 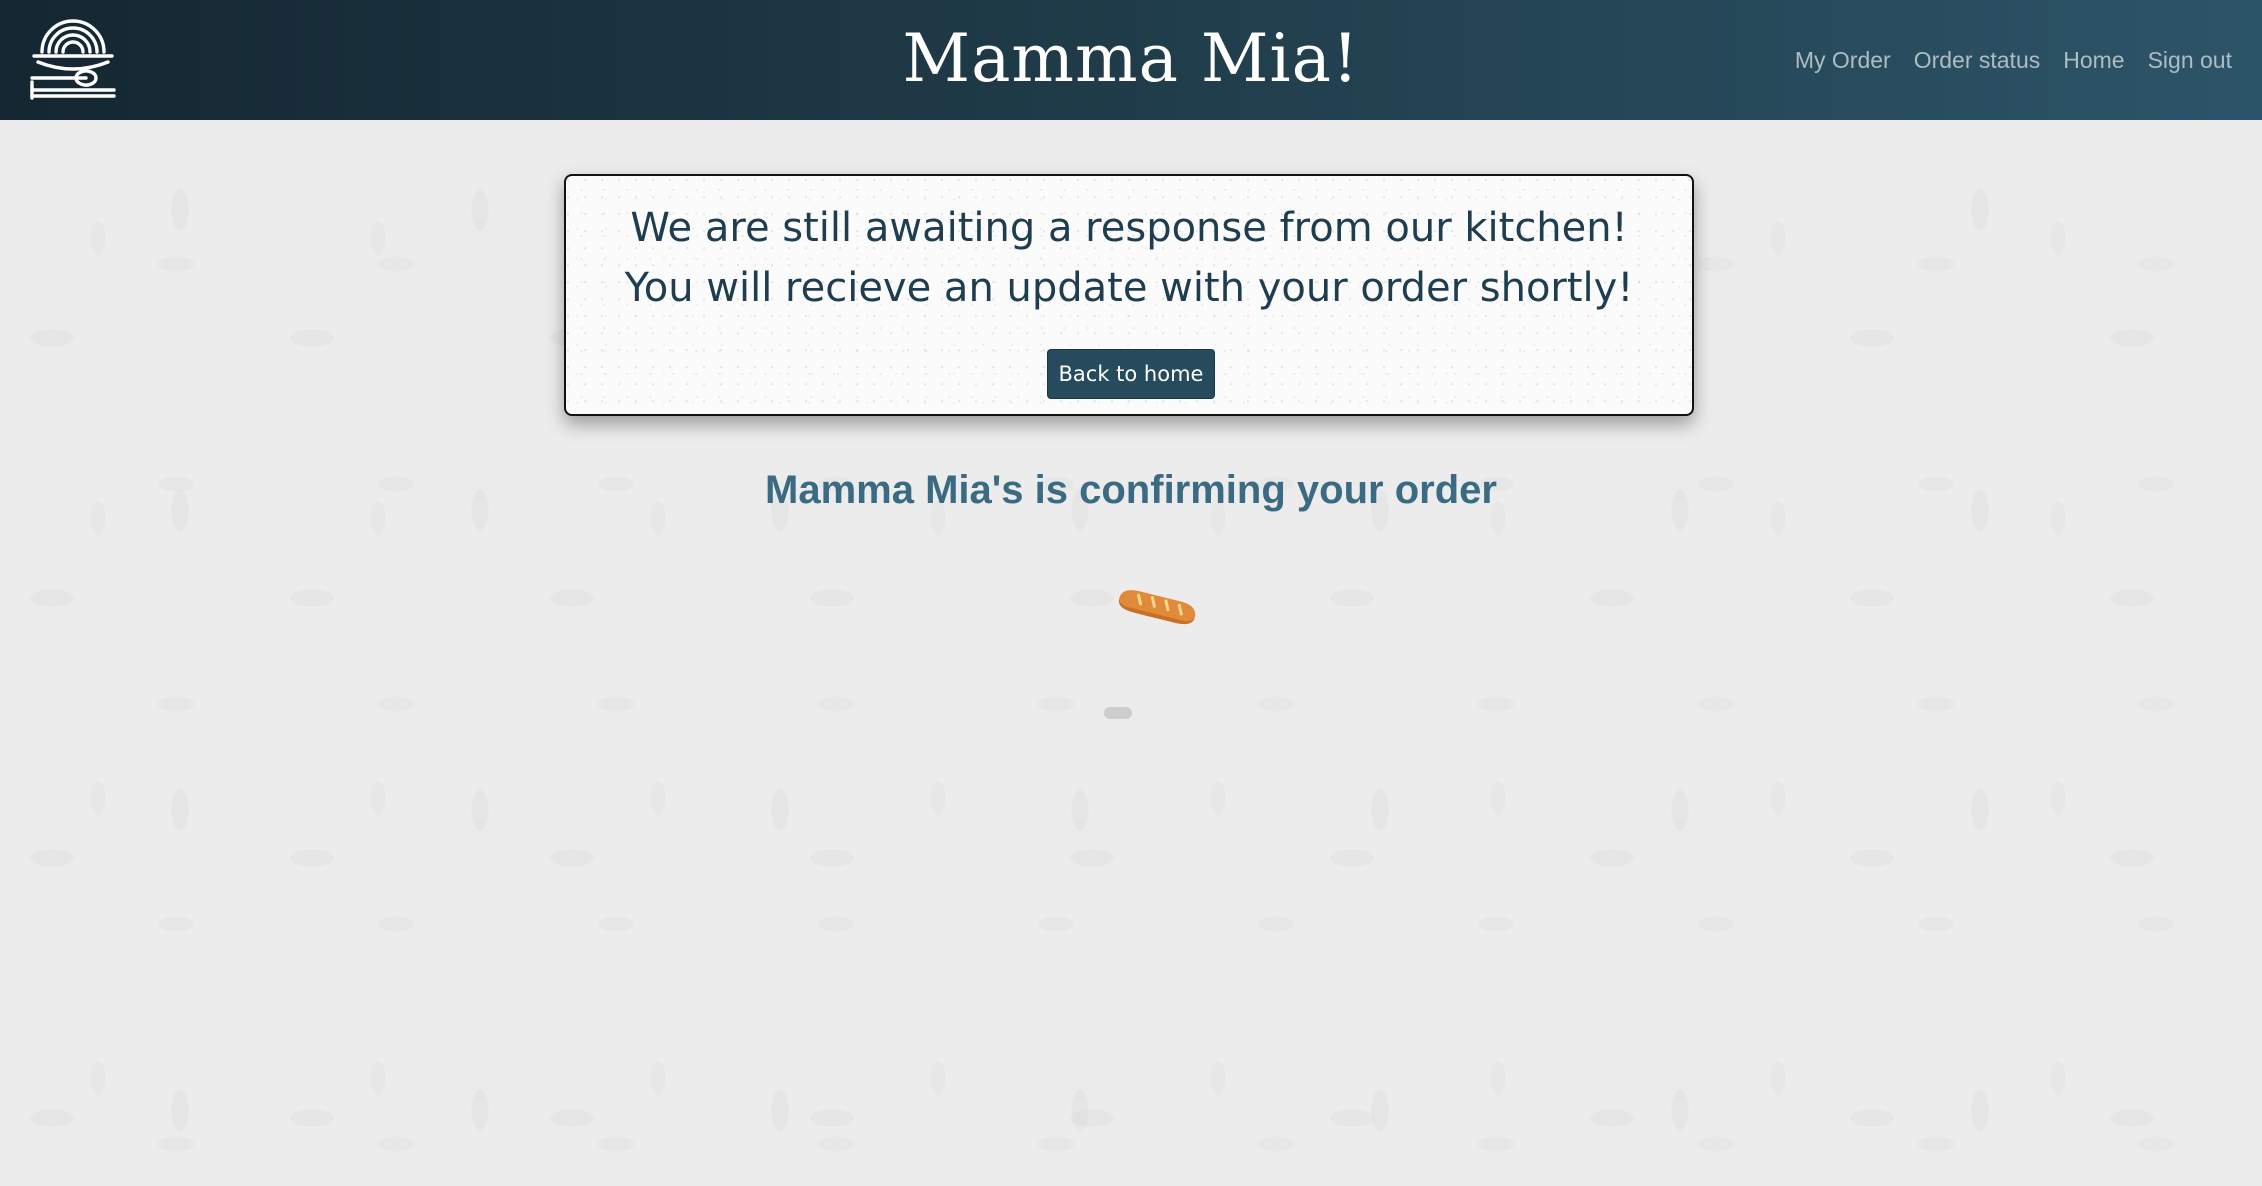 I want to click on nav-sign-out: Sign out, so click(x=2190, y=60).